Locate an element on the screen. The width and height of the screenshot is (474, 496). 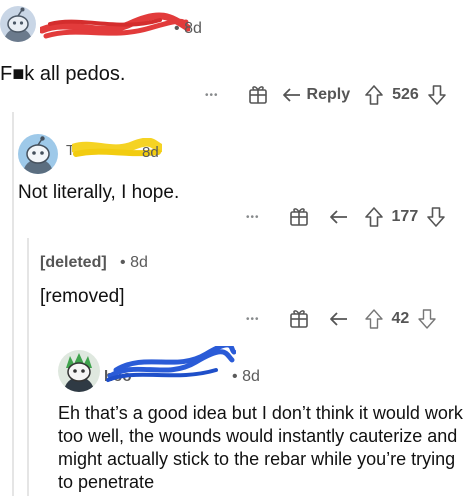
comment-actions: ••• 42 is located at coordinates (341, 319).